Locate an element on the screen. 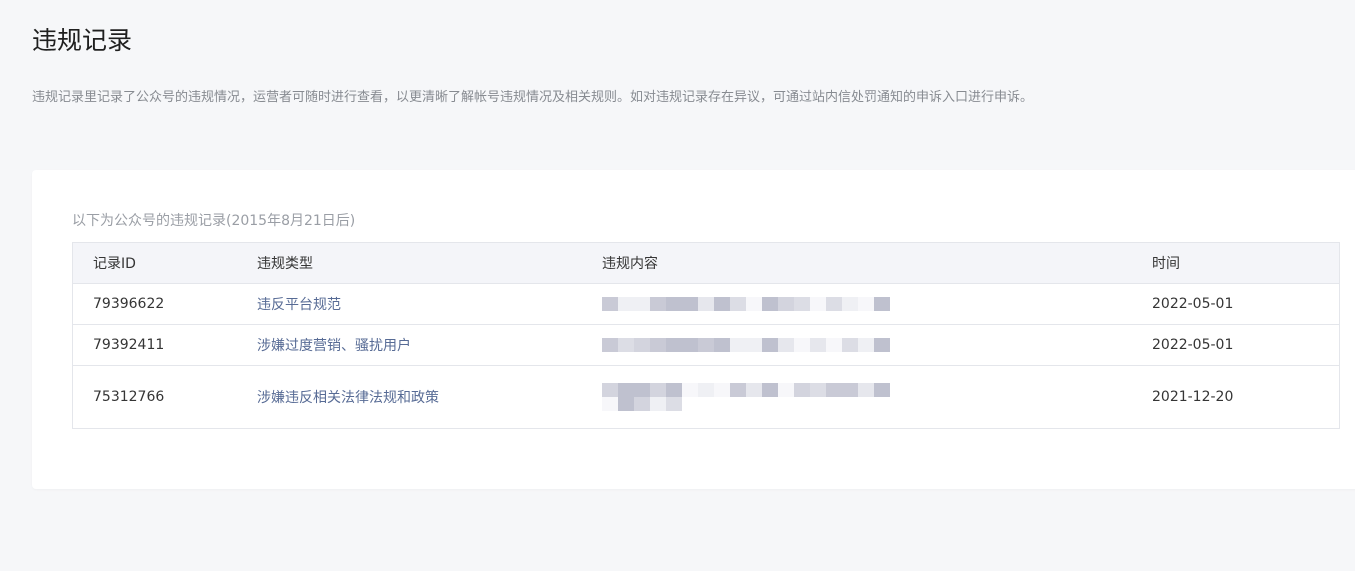  record-id: 79396622 is located at coordinates (129, 304).